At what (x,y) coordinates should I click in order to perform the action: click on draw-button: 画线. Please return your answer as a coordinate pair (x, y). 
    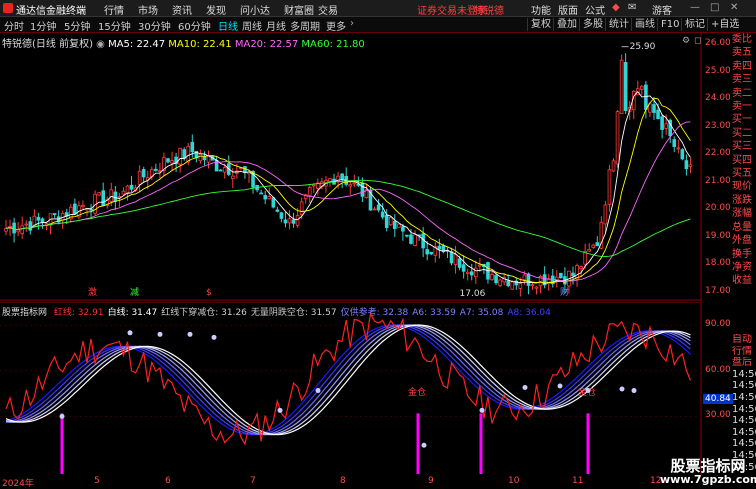
    Looking at the image, I should click on (644, 24).